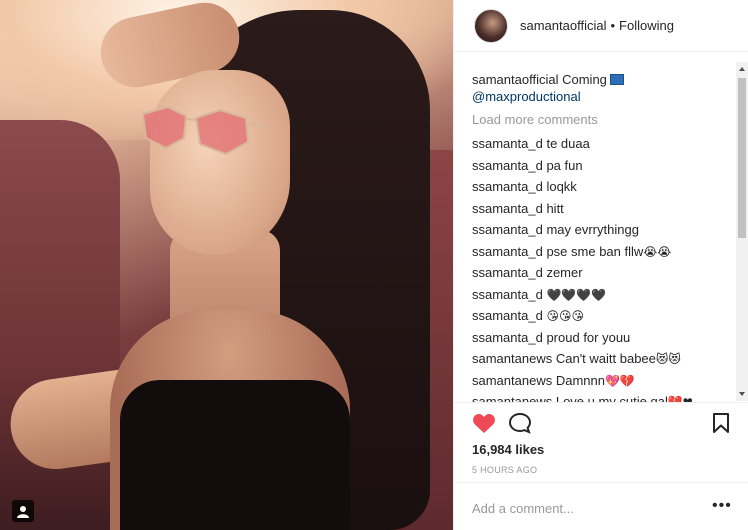 This screenshot has width=748, height=530. I want to click on comment-row: ssamanta_d te duaa, so click(599, 146).